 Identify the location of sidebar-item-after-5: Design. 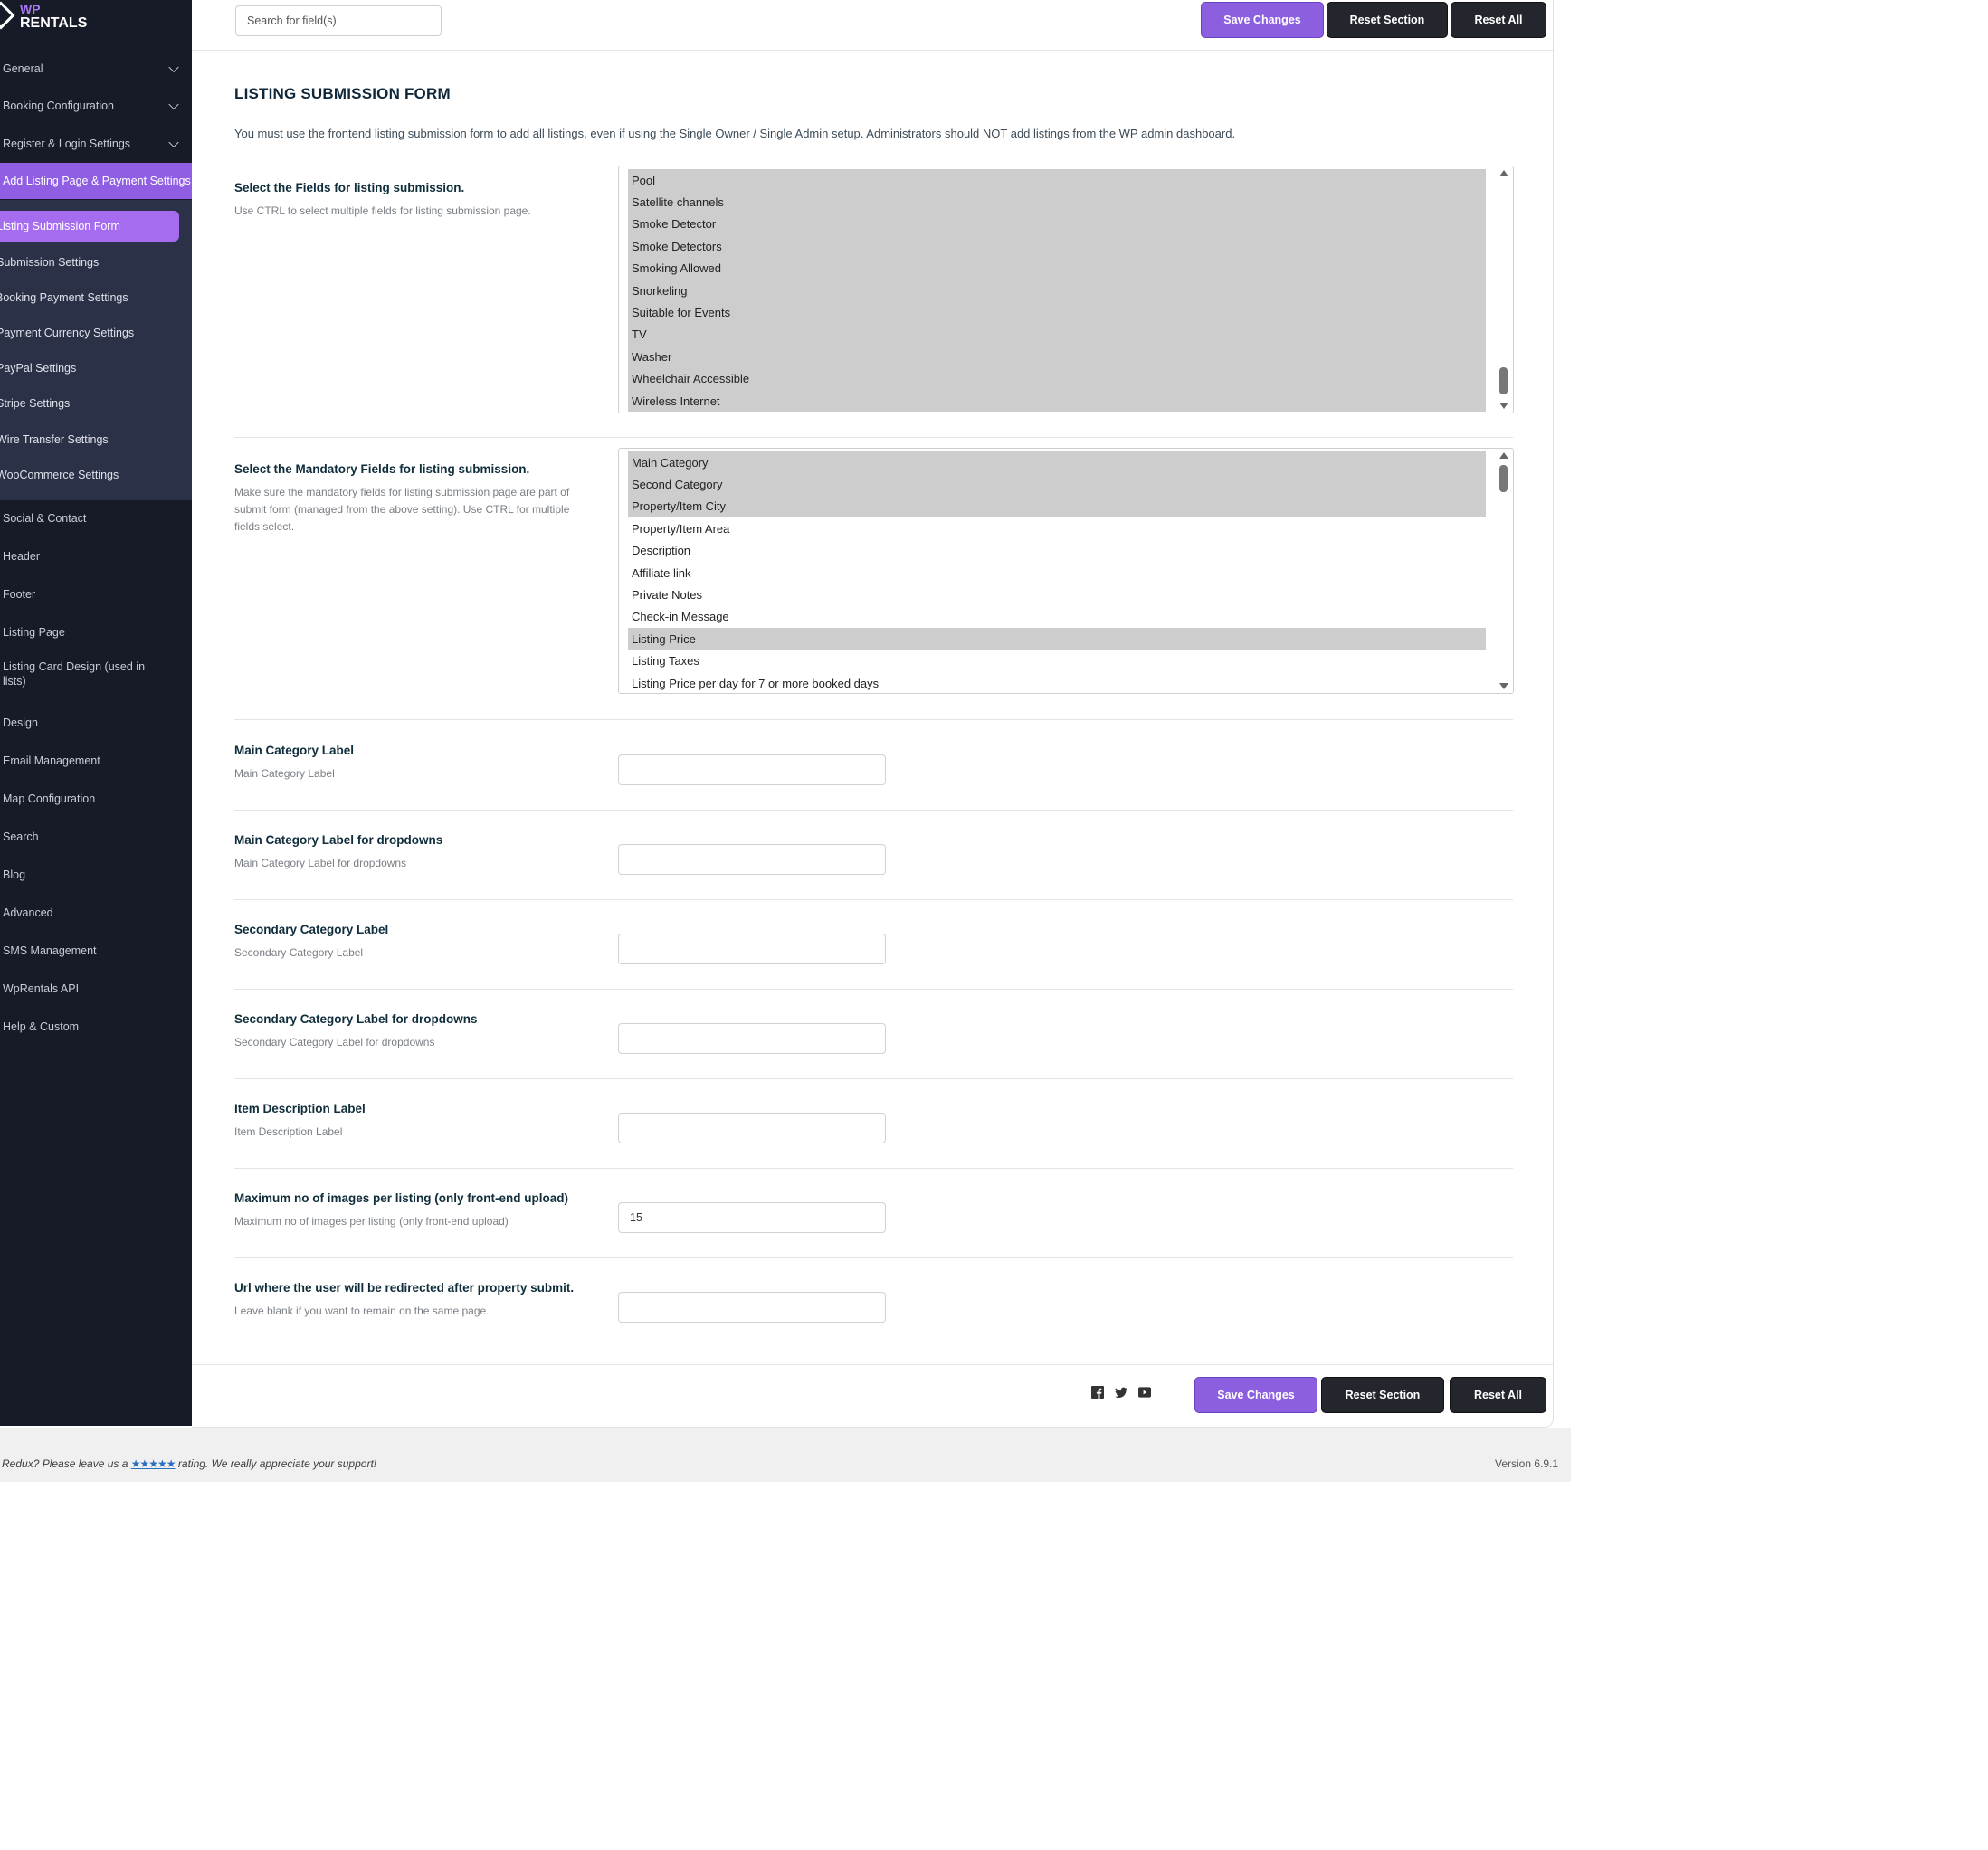
(96, 723).